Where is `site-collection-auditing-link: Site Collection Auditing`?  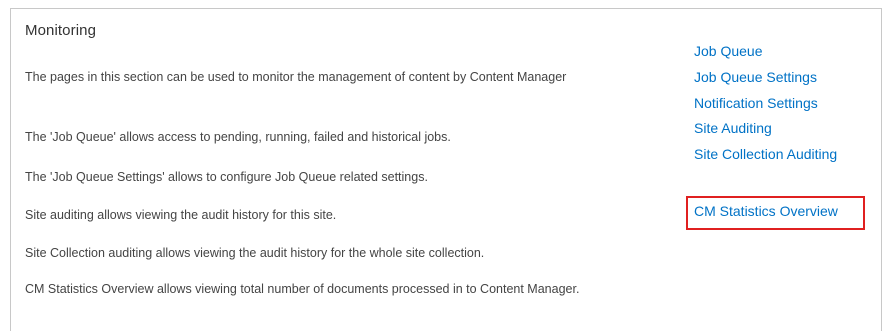
site-collection-auditing-link: Site Collection Auditing is located at coordinates (765, 154).